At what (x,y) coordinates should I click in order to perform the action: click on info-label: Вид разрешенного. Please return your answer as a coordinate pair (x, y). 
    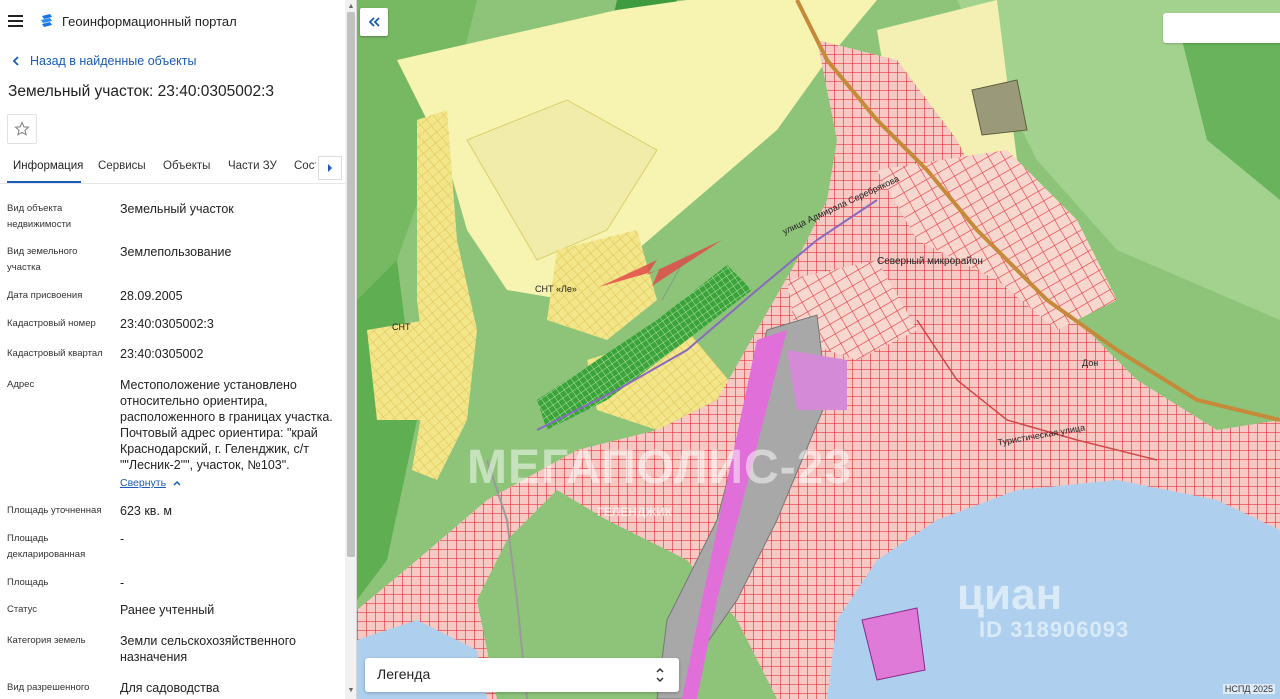
    Looking at the image, I should click on (48, 687).